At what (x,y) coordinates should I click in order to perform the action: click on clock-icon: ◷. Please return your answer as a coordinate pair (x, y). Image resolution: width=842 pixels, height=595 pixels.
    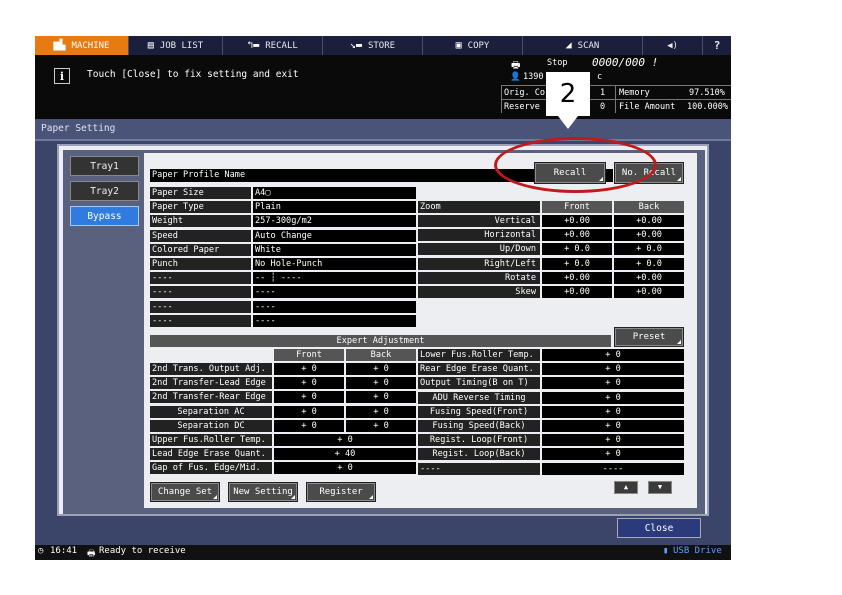
    Looking at the image, I should click on (41, 551).